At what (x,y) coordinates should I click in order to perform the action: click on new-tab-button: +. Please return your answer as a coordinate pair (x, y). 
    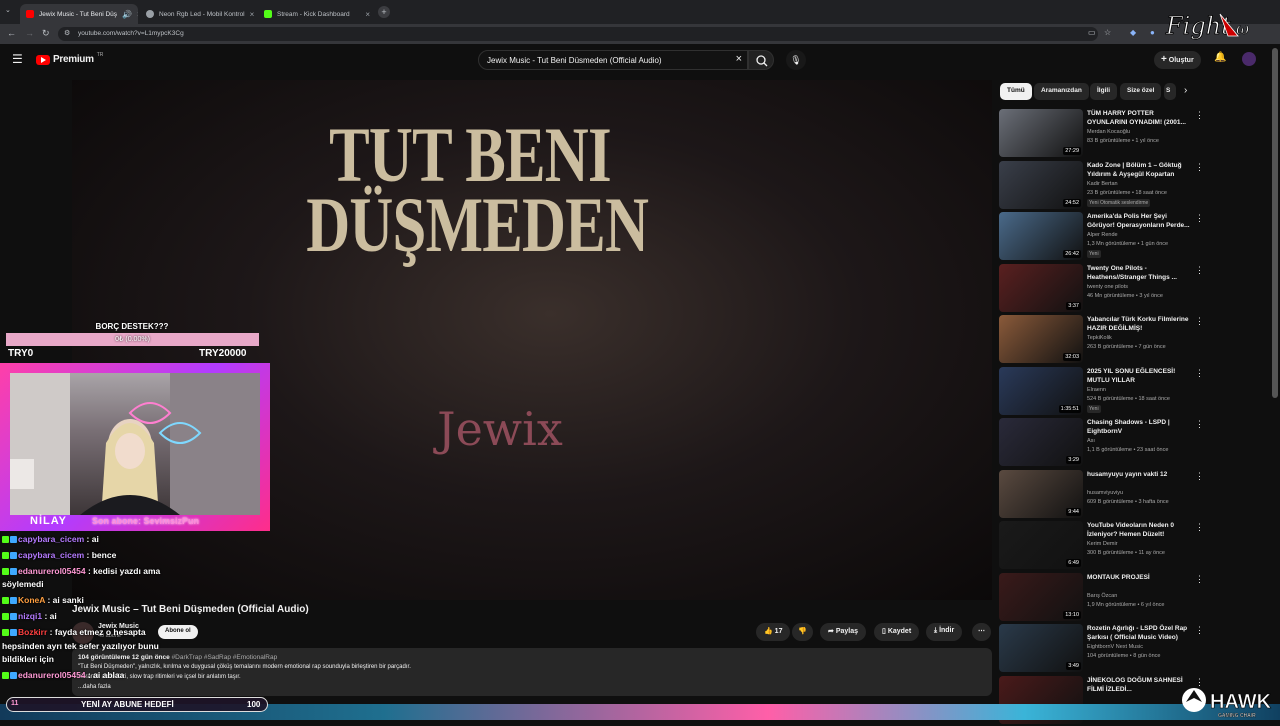
    Looking at the image, I should click on (384, 12).